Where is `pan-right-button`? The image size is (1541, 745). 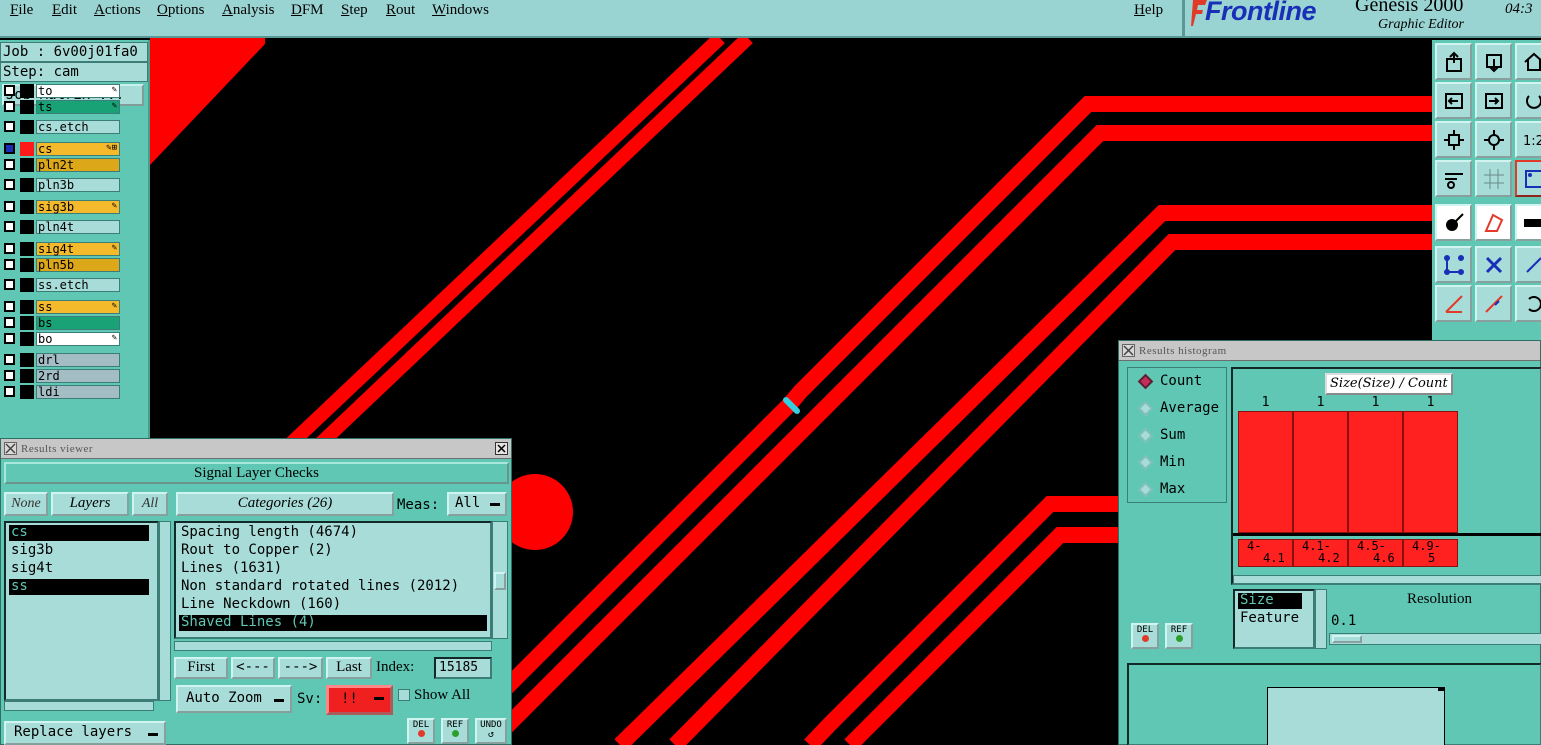
pan-right-button is located at coordinates (1493, 100).